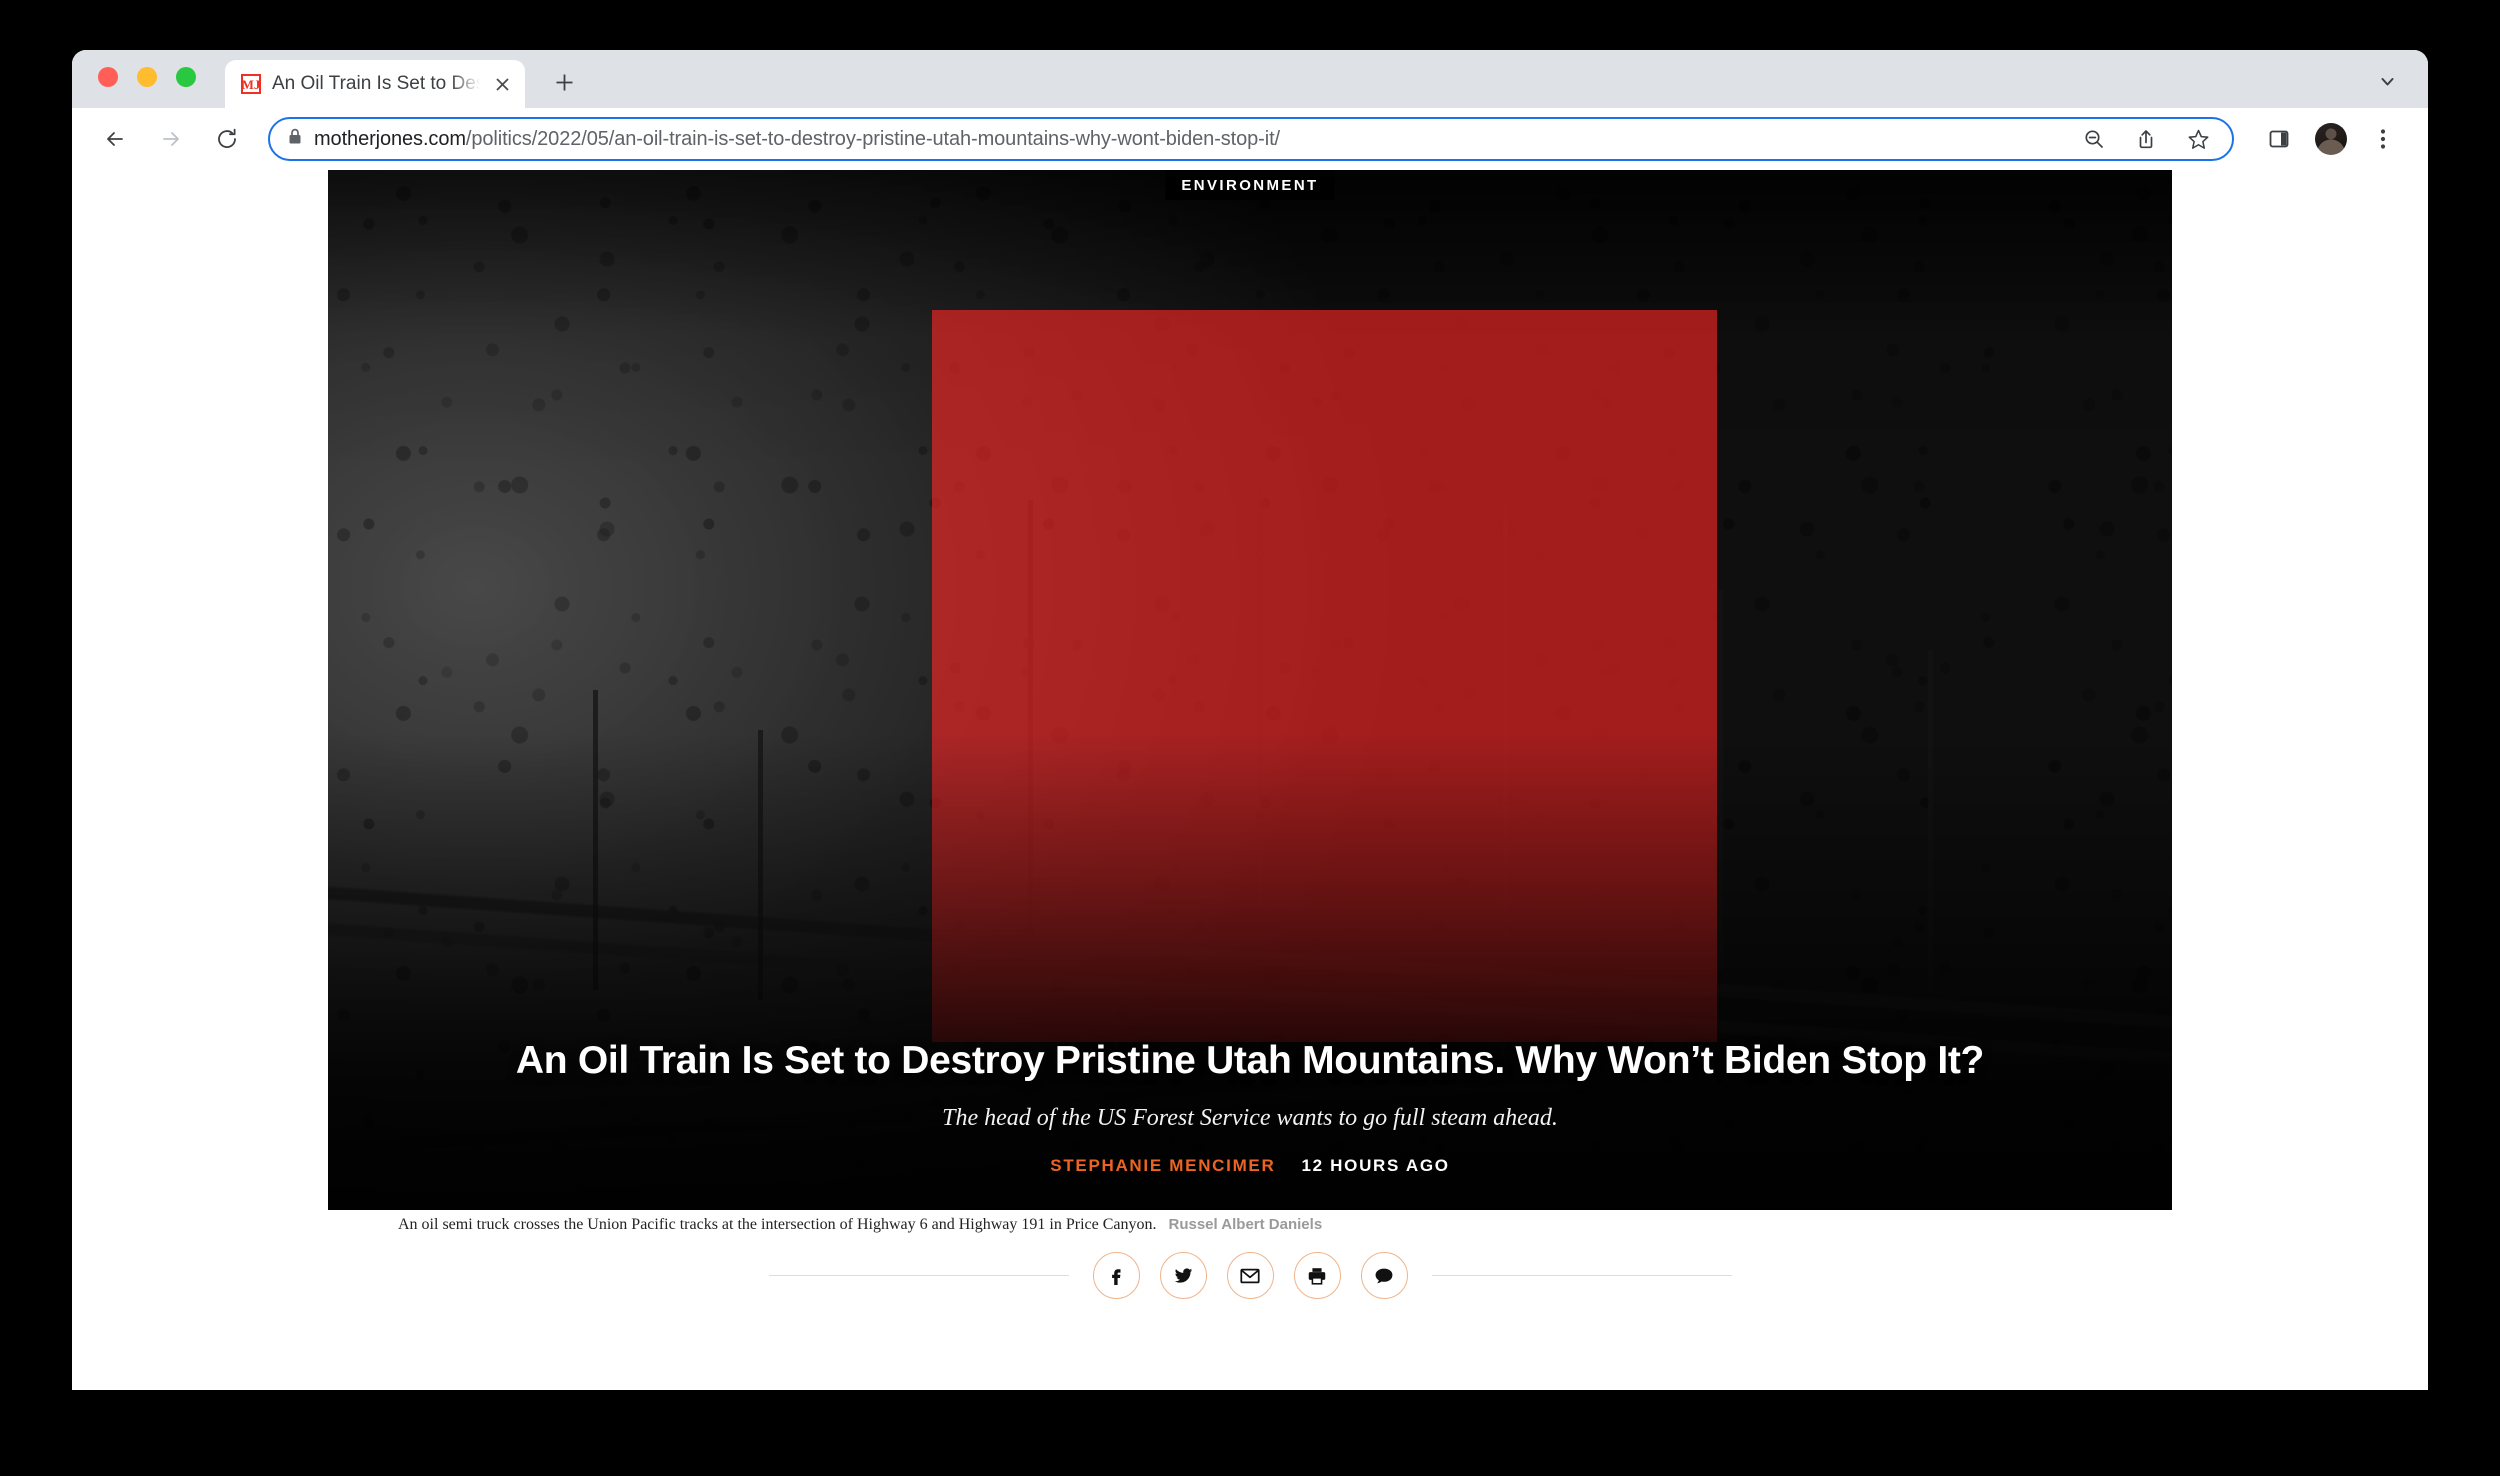 This screenshot has width=2500, height=1476. I want to click on minimize-window-button, so click(147, 77).